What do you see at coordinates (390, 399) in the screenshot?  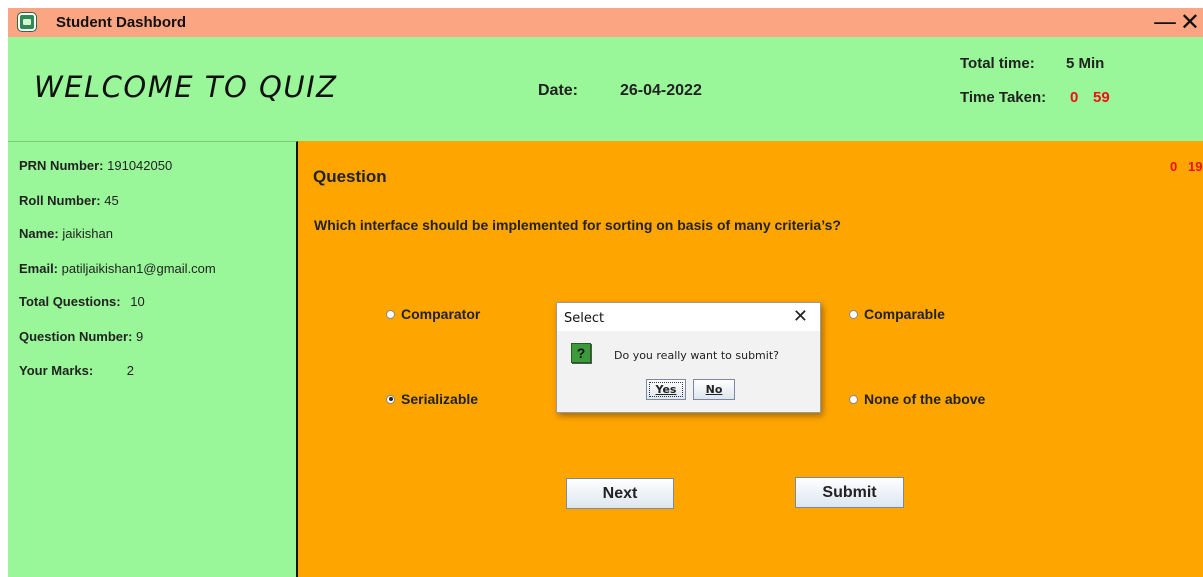 I see `radio-serializable` at bounding box center [390, 399].